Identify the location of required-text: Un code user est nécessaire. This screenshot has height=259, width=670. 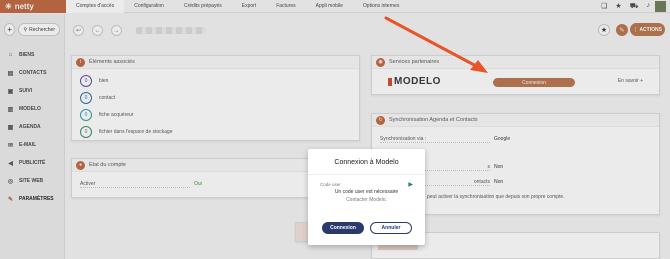
(366, 192).